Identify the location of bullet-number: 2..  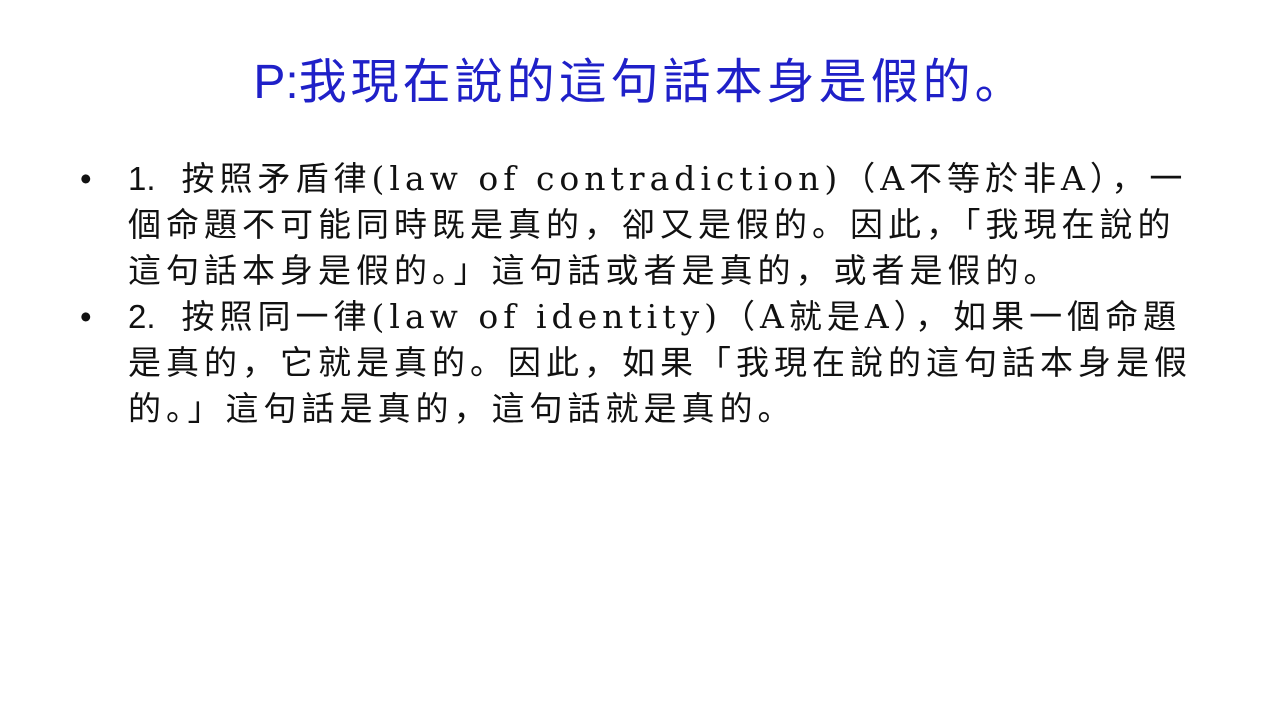
(142, 316).